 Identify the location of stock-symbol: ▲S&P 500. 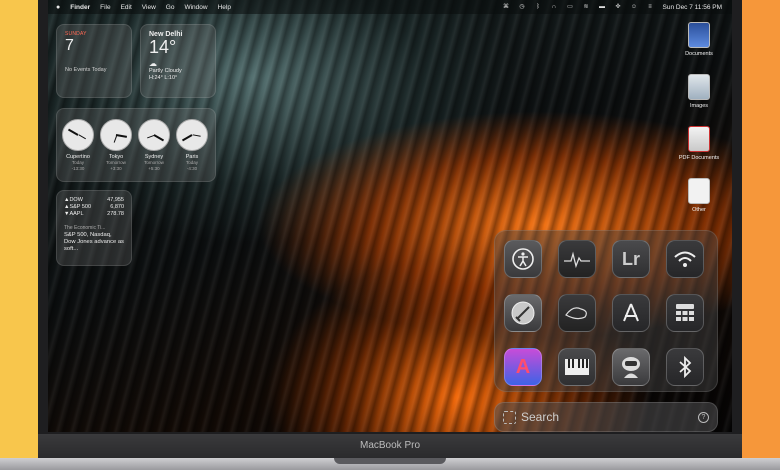
(78, 206).